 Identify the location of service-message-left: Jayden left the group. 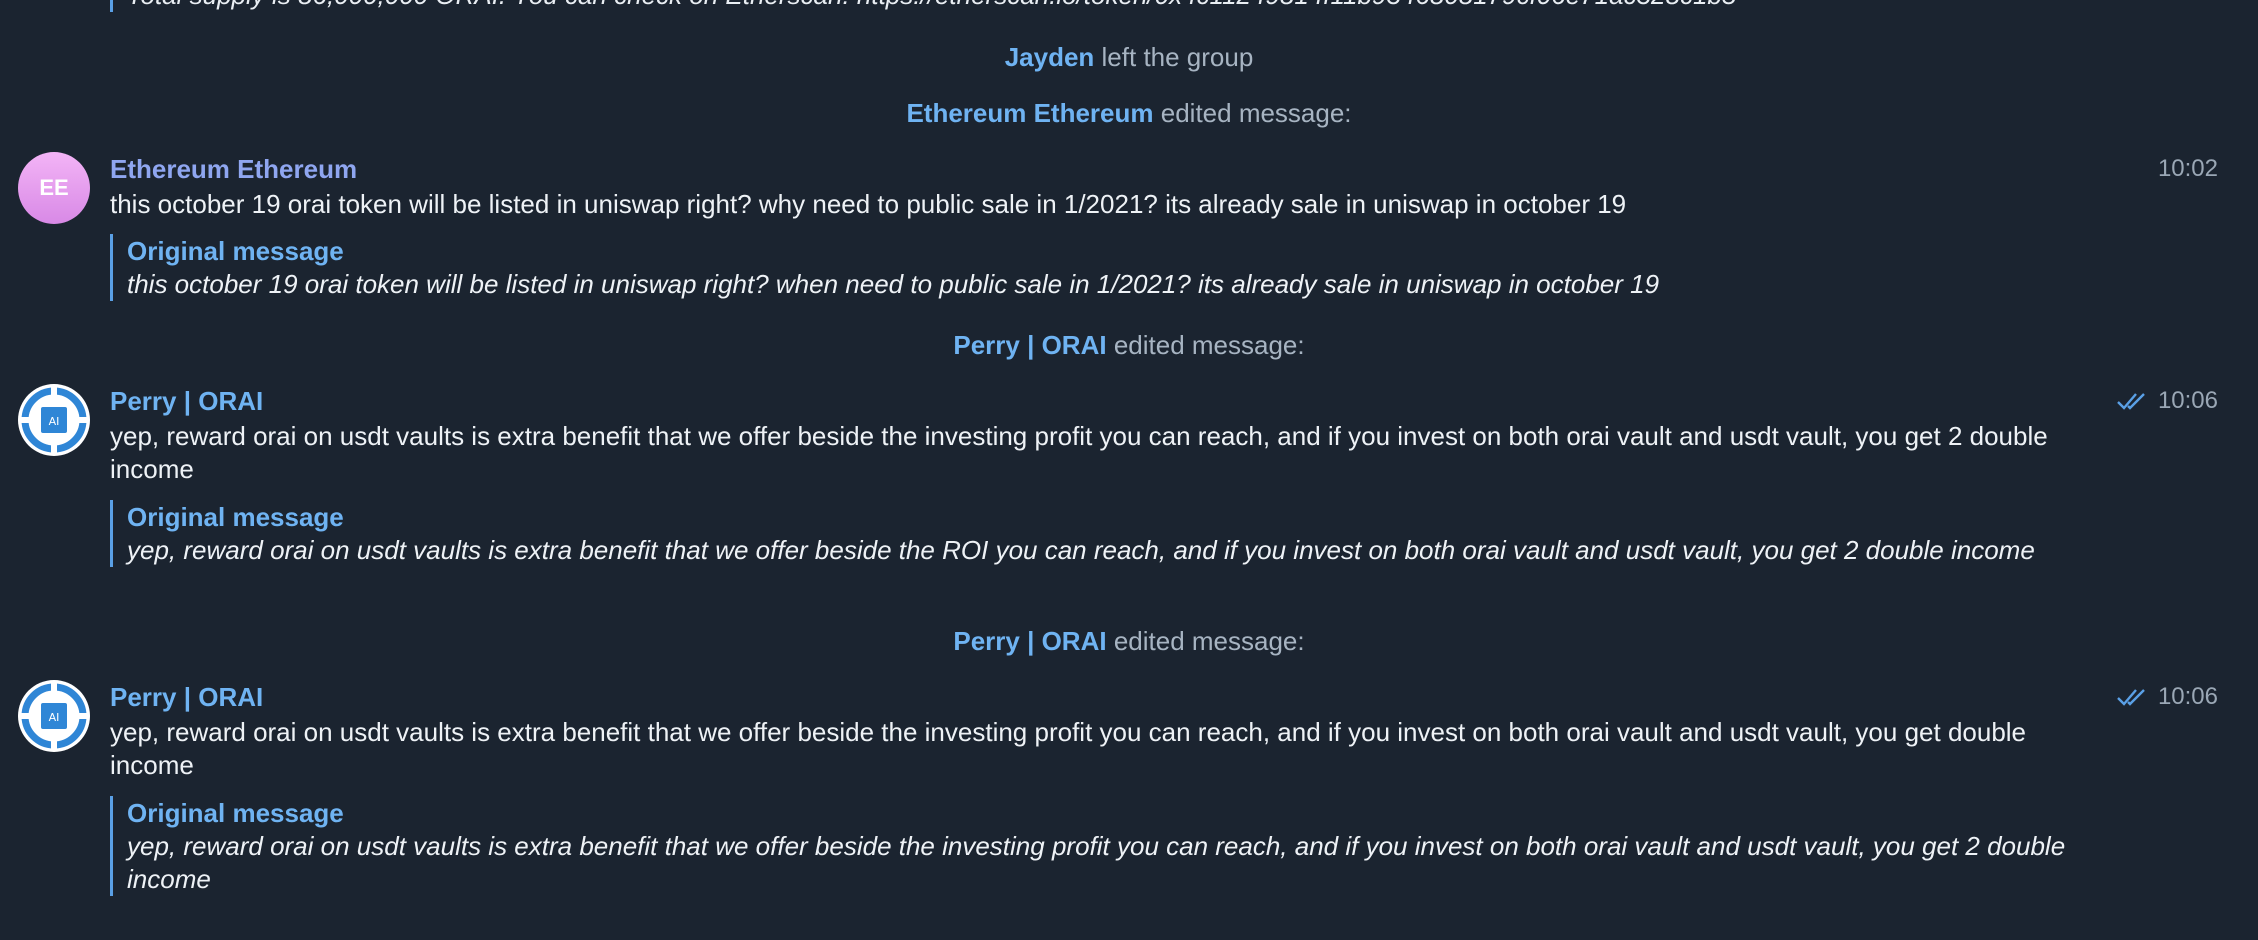
(1129, 57).